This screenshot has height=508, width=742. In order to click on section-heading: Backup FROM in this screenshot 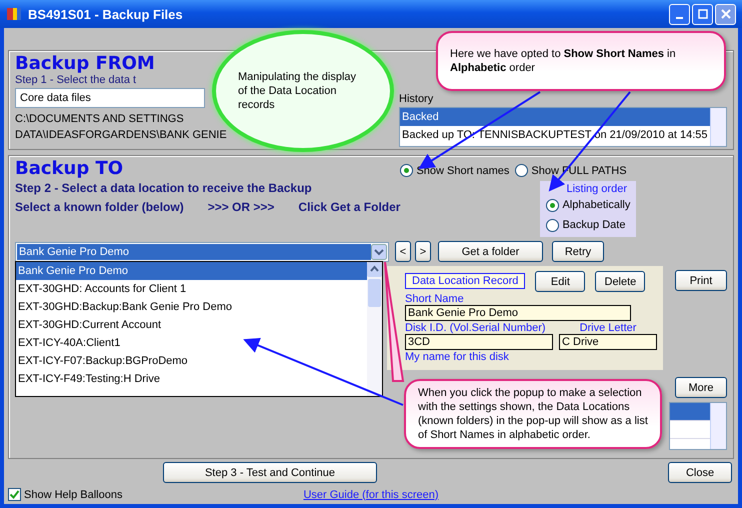, I will do `click(85, 63)`.